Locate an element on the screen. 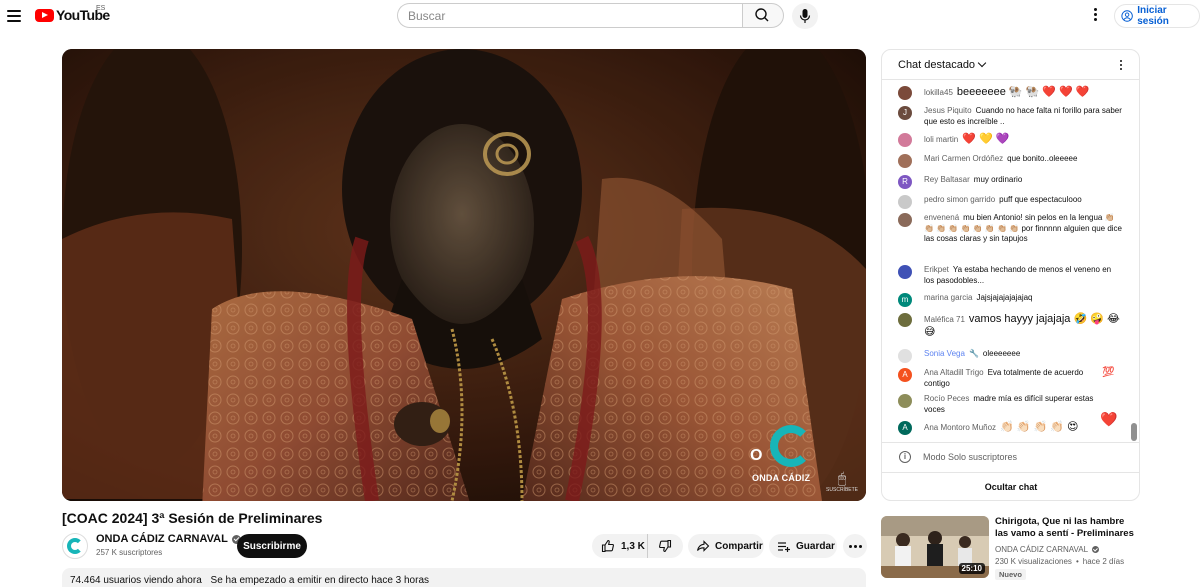  subscribe-watermark-label: SUSCRÍBETE is located at coordinates (842, 490).